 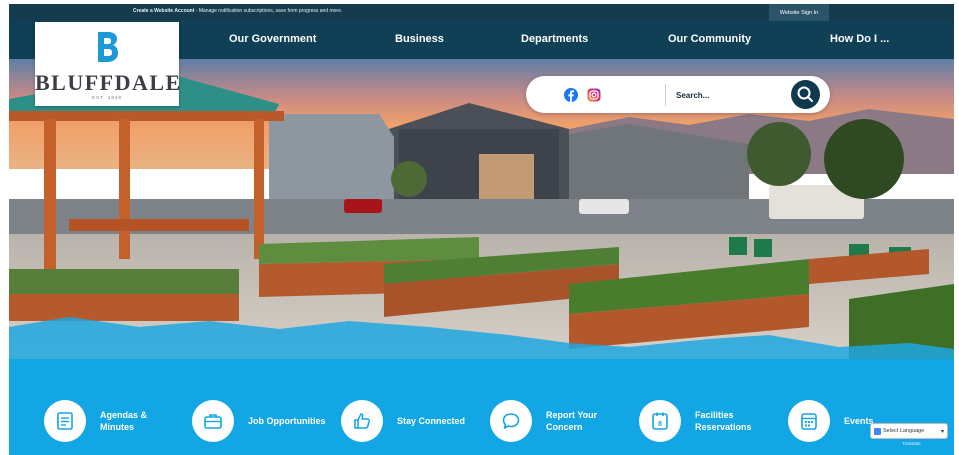 What do you see at coordinates (108, 64) in the screenshot?
I see `bluffdale-logo: BLUFFDALE EST. 1848` at bounding box center [108, 64].